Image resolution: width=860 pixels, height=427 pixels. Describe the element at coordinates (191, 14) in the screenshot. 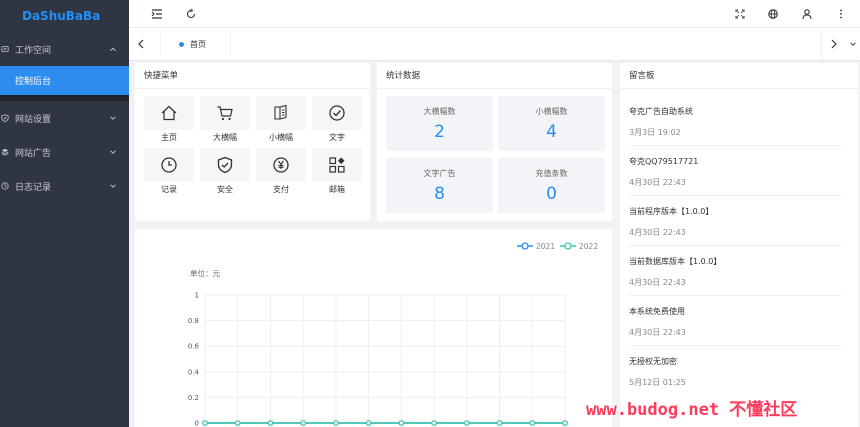

I see `refresh-icon` at that location.